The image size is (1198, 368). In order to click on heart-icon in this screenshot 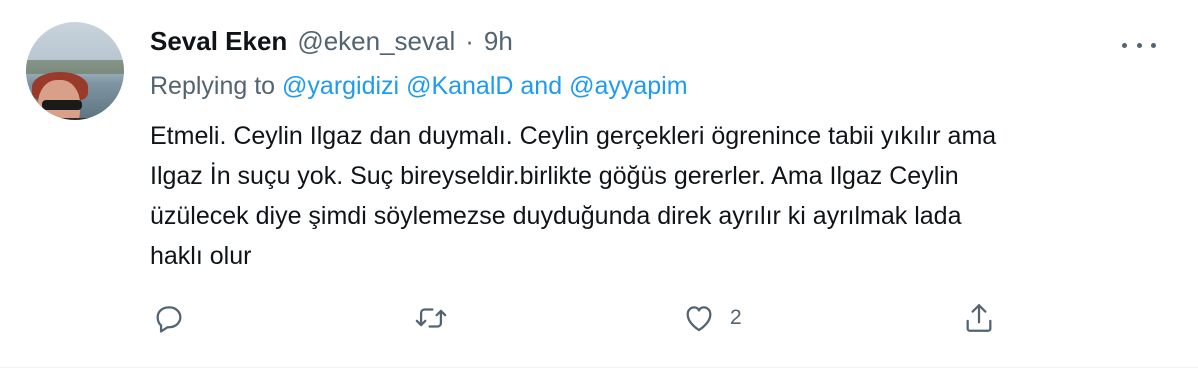, I will do `click(699, 319)`.